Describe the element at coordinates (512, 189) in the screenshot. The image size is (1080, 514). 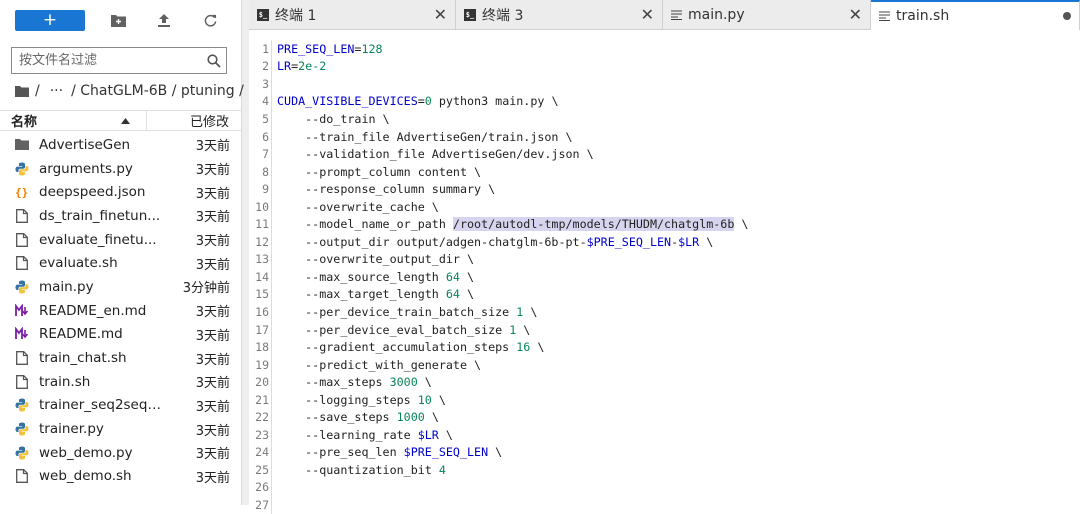
I see `code-line: --response_column summary \` at that location.